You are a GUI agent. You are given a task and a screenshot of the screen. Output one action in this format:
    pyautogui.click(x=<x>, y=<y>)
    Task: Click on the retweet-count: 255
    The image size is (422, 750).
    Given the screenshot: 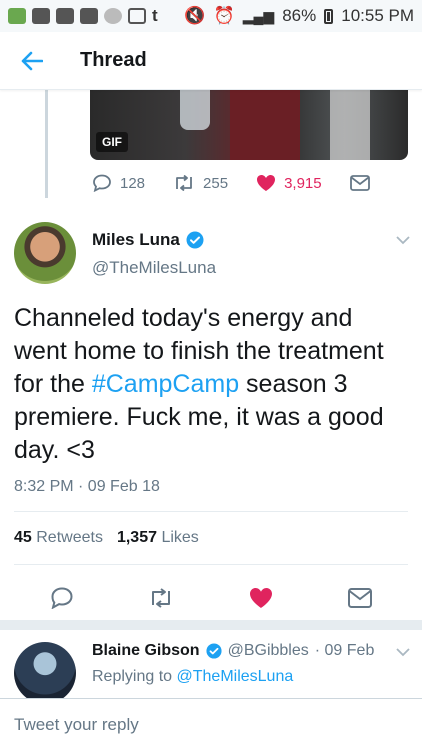 What is the action you would take?
    pyautogui.click(x=216, y=183)
    